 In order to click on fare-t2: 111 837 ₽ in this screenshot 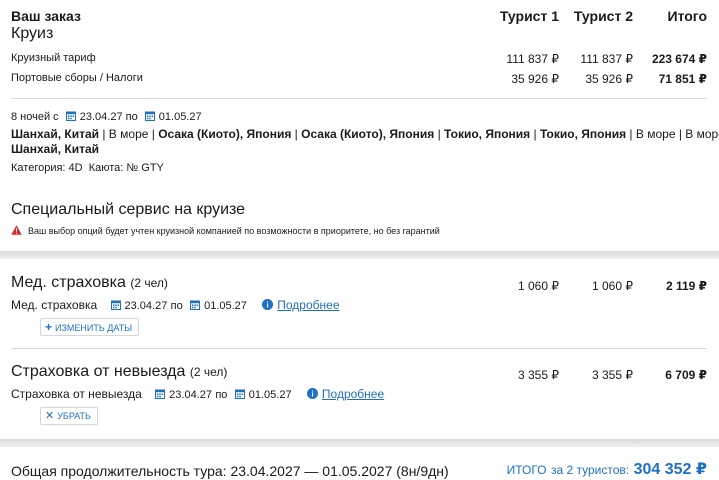, I will do `click(606, 59)`.